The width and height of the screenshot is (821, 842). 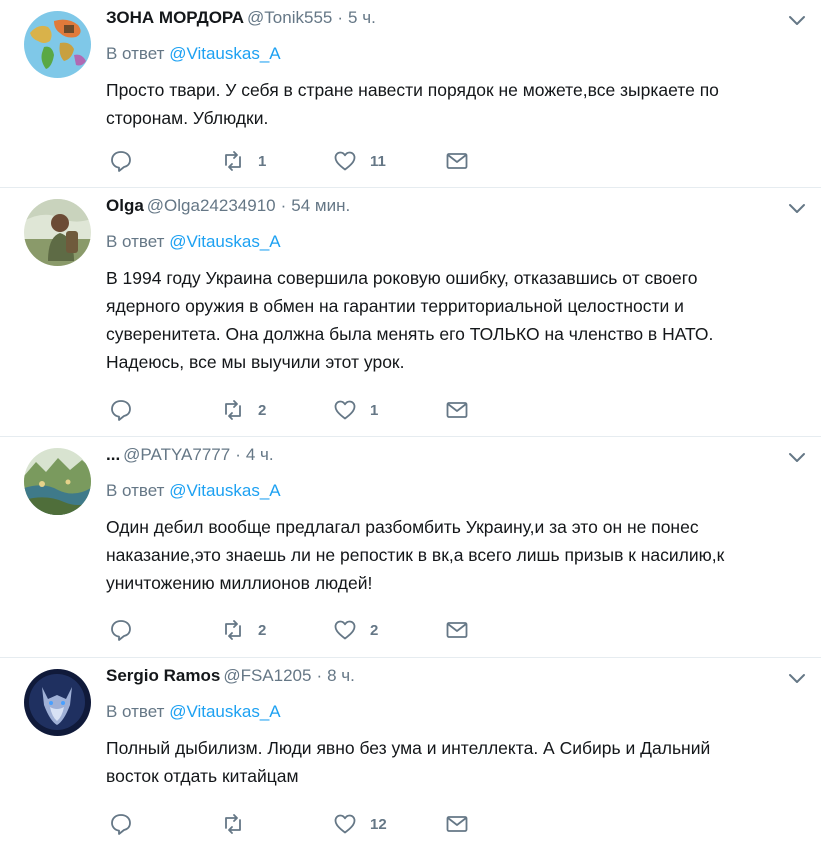 I want to click on like-button: 1, so click(x=355, y=410).